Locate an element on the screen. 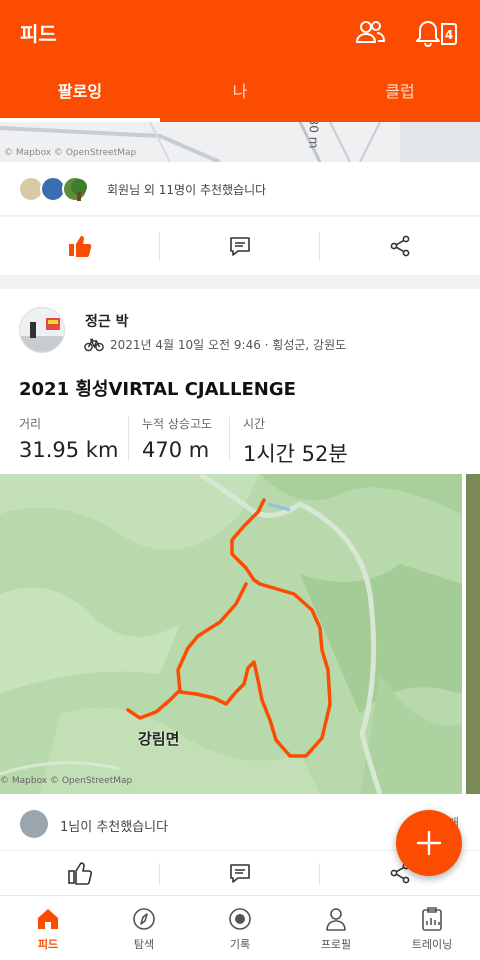 The width and height of the screenshot is (480, 960). bike-icon is located at coordinates (94, 344).